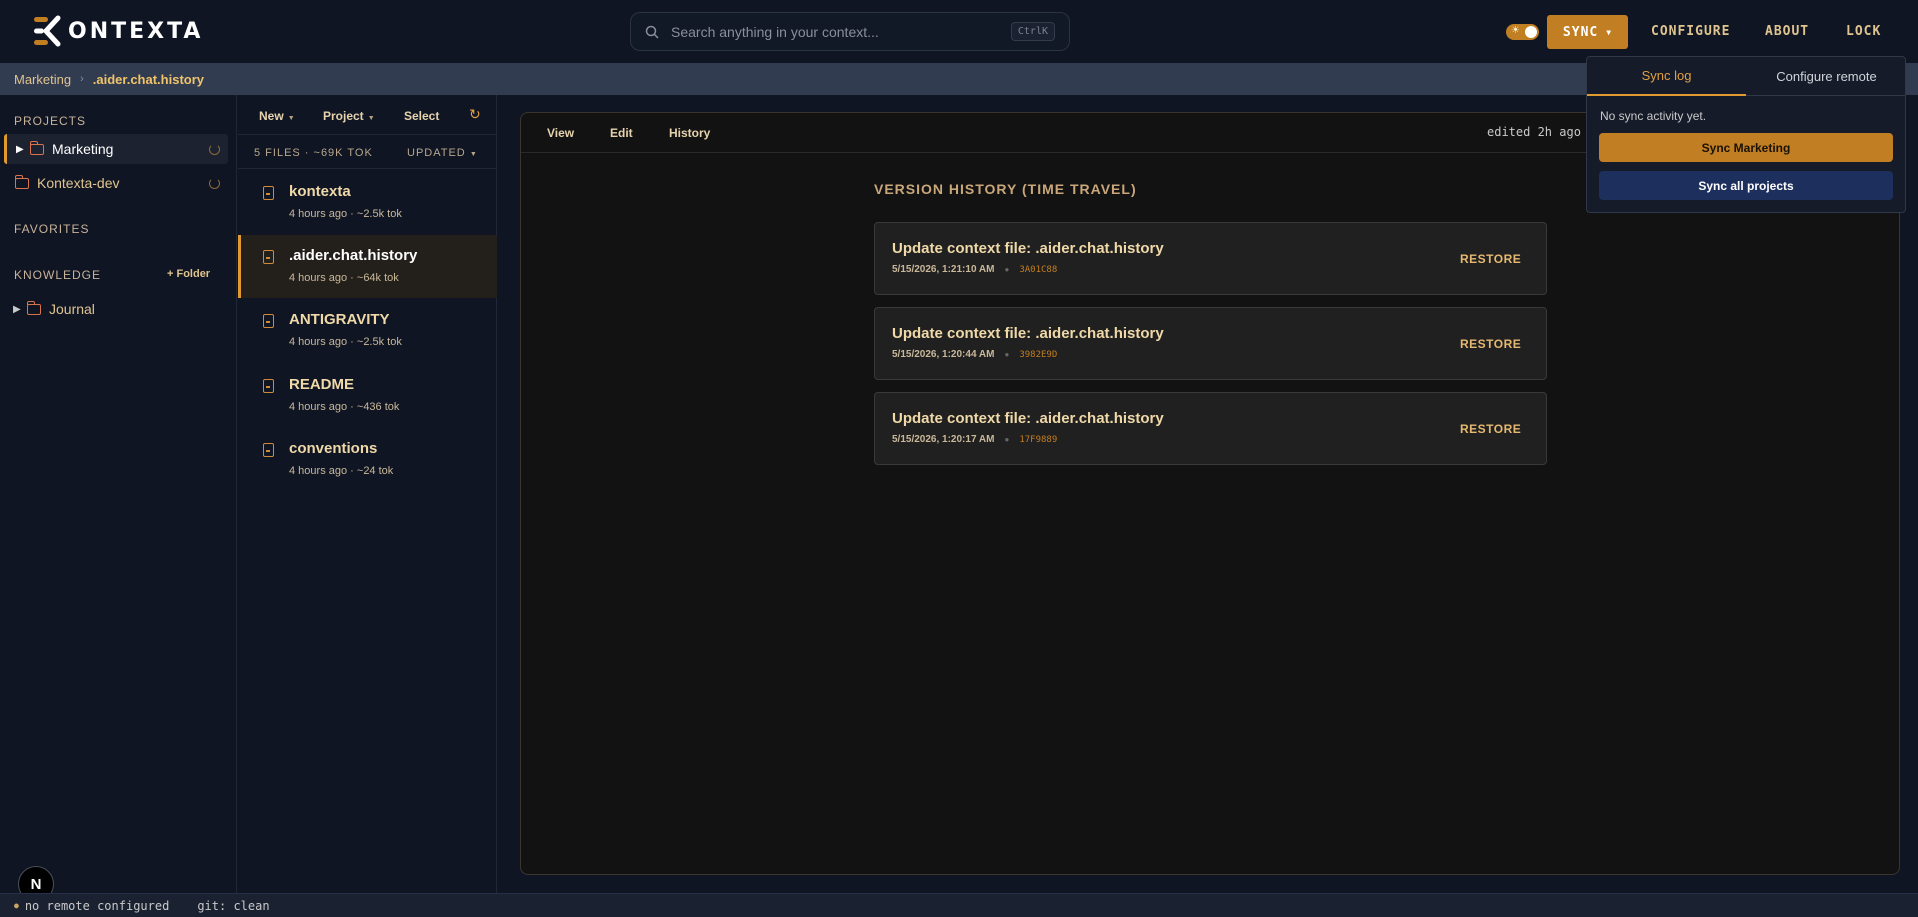  I want to click on app-logo: ONTEXTA, so click(118, 31).